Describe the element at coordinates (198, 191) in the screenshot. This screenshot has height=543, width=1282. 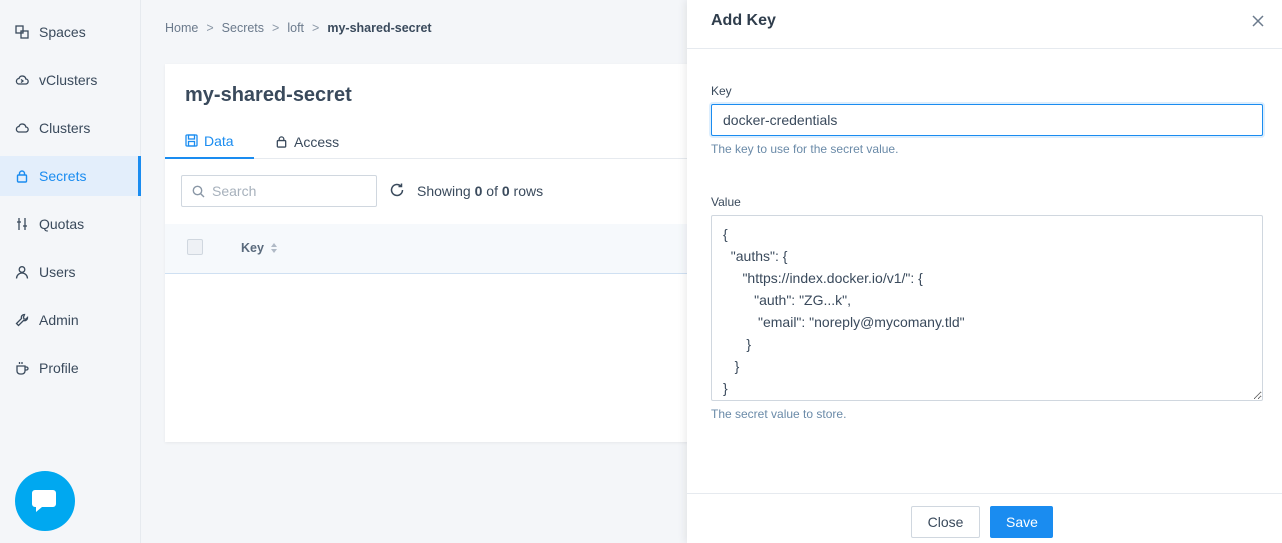
I see `search-icon` at that location.